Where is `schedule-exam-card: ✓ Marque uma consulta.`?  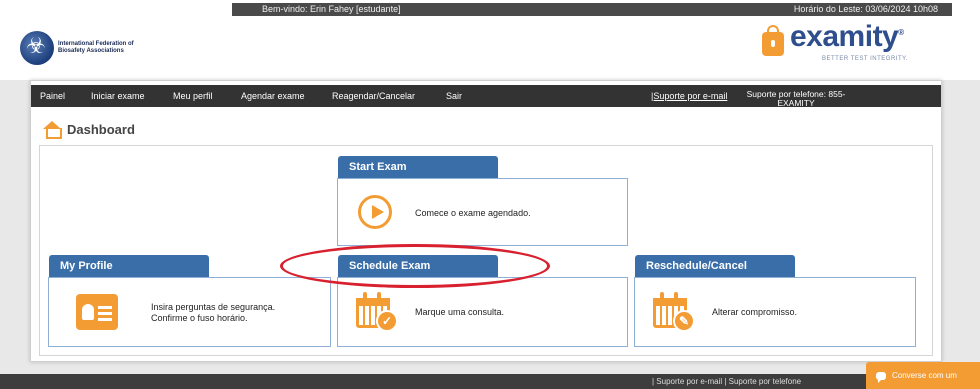 schedule-exam-card: ✓ Marque uma consulta. is located at coordinates (482, 312).